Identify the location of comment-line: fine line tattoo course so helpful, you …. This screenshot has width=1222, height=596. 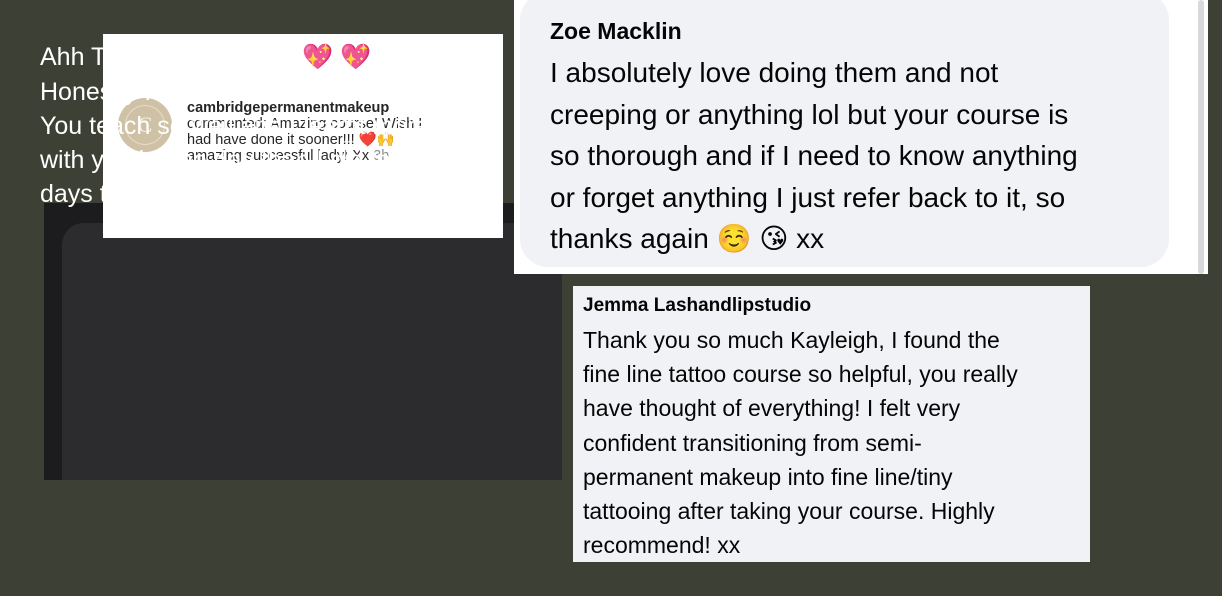
(800, 374).